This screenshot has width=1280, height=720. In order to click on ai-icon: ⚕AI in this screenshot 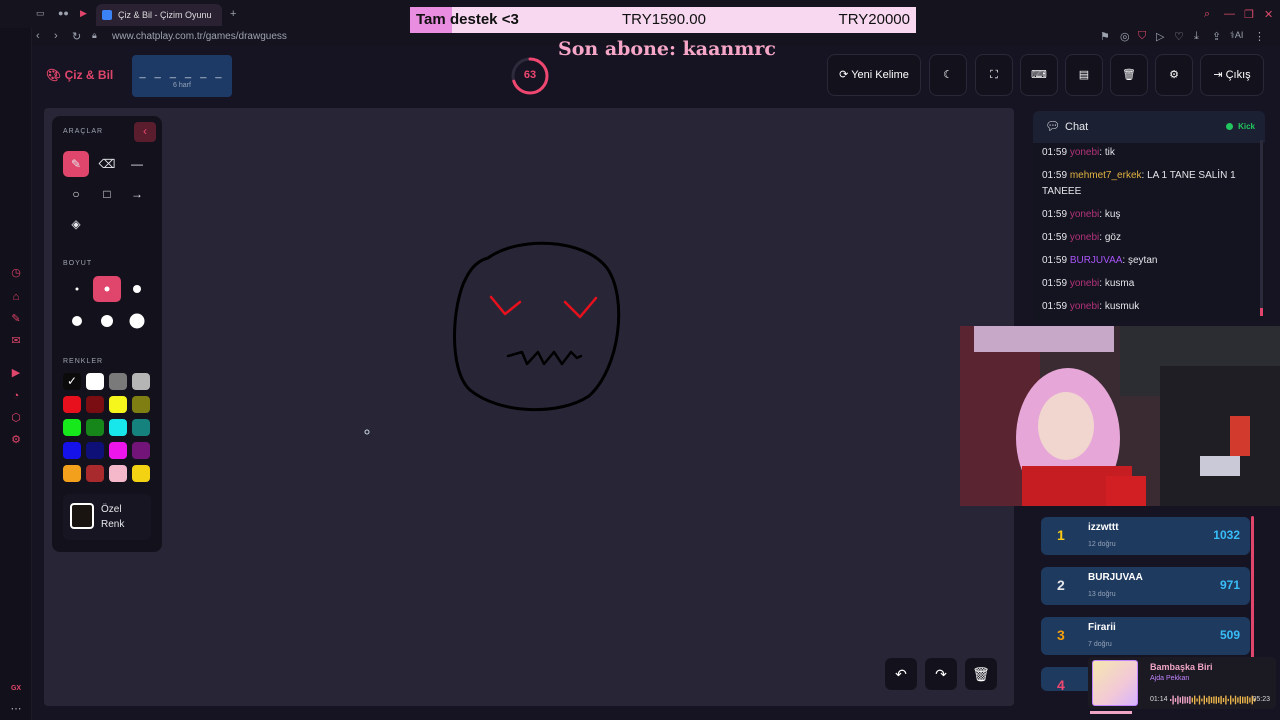, I will do `click(1236, 35)`.